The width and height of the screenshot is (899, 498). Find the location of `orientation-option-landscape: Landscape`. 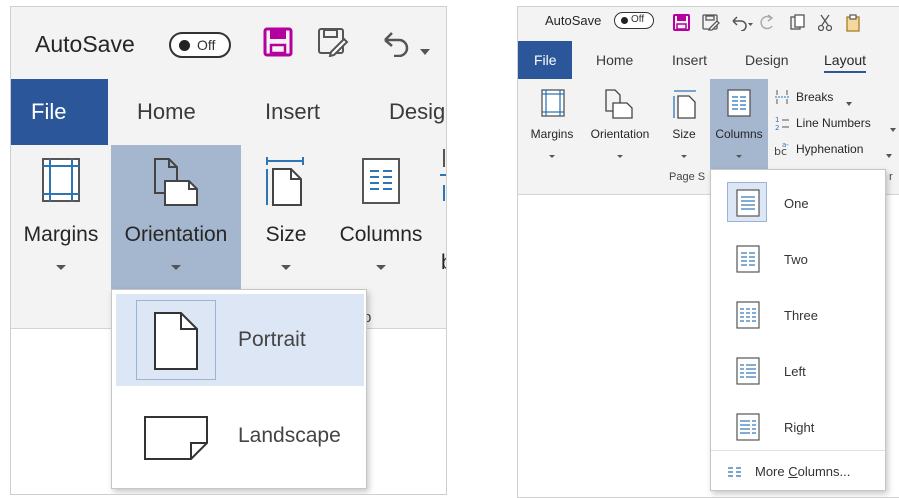

orientation-option-landscape: Landscape is located at coordinates (240, 436).